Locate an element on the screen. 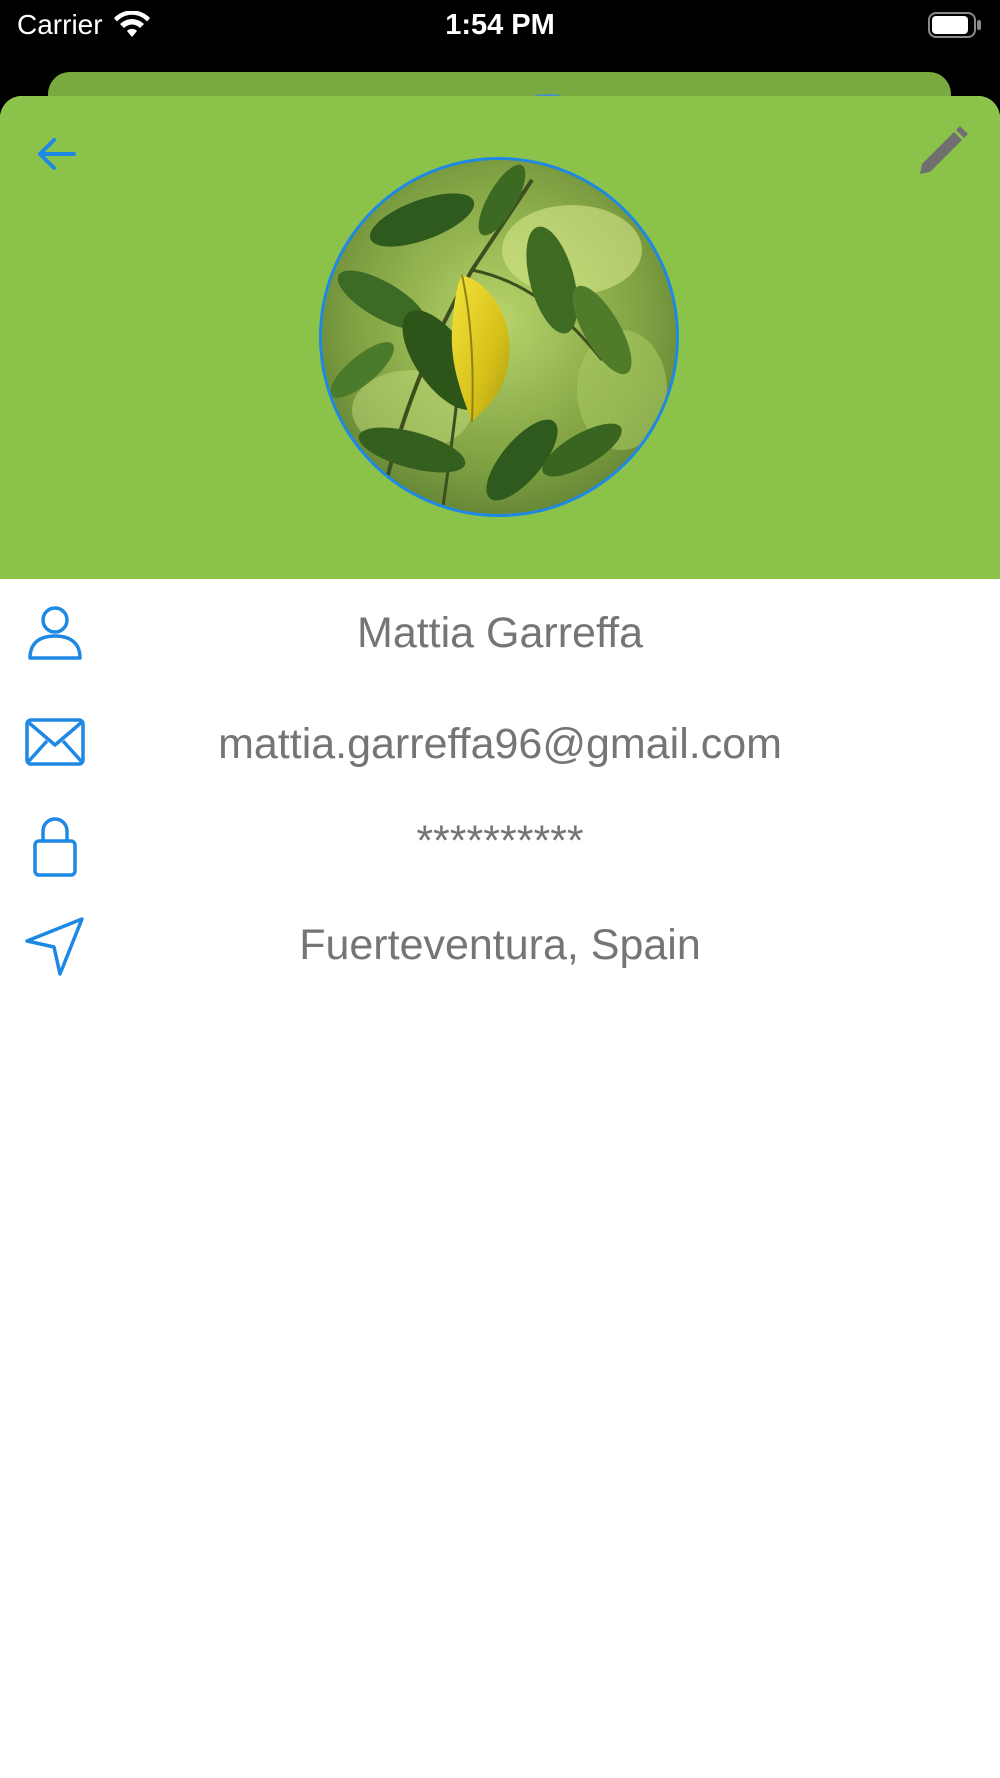 The height and width of the screenshot is (1778, 1000). location-row: Fuerteventura, Spain is located at coordinates (500, 964).